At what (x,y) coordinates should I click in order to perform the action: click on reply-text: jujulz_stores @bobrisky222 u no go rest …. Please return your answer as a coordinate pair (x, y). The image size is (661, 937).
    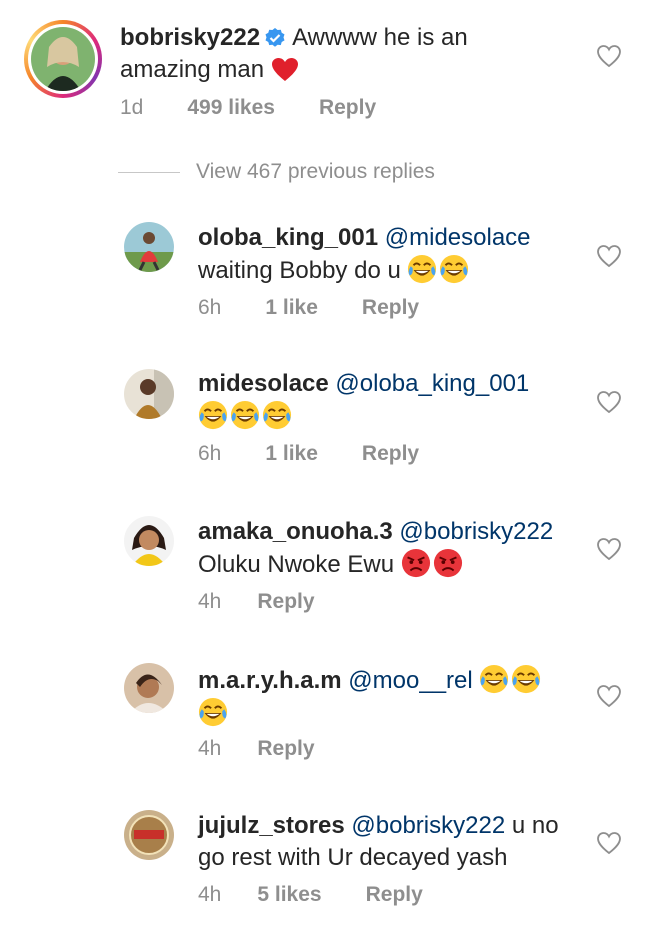
    Looking at the image, I should click on (378, 841).